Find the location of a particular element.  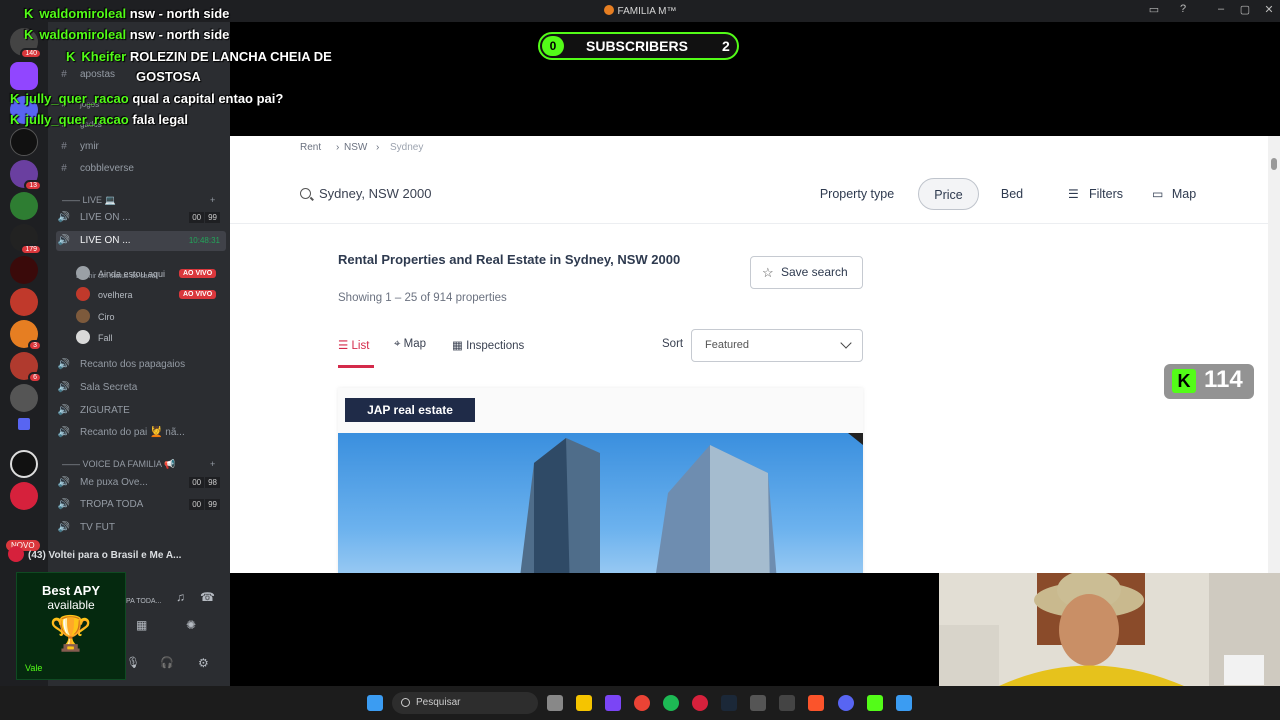

voice-channel-sala-secreta: 🔊 Sala Secreta is located at coordinates (141, 388).